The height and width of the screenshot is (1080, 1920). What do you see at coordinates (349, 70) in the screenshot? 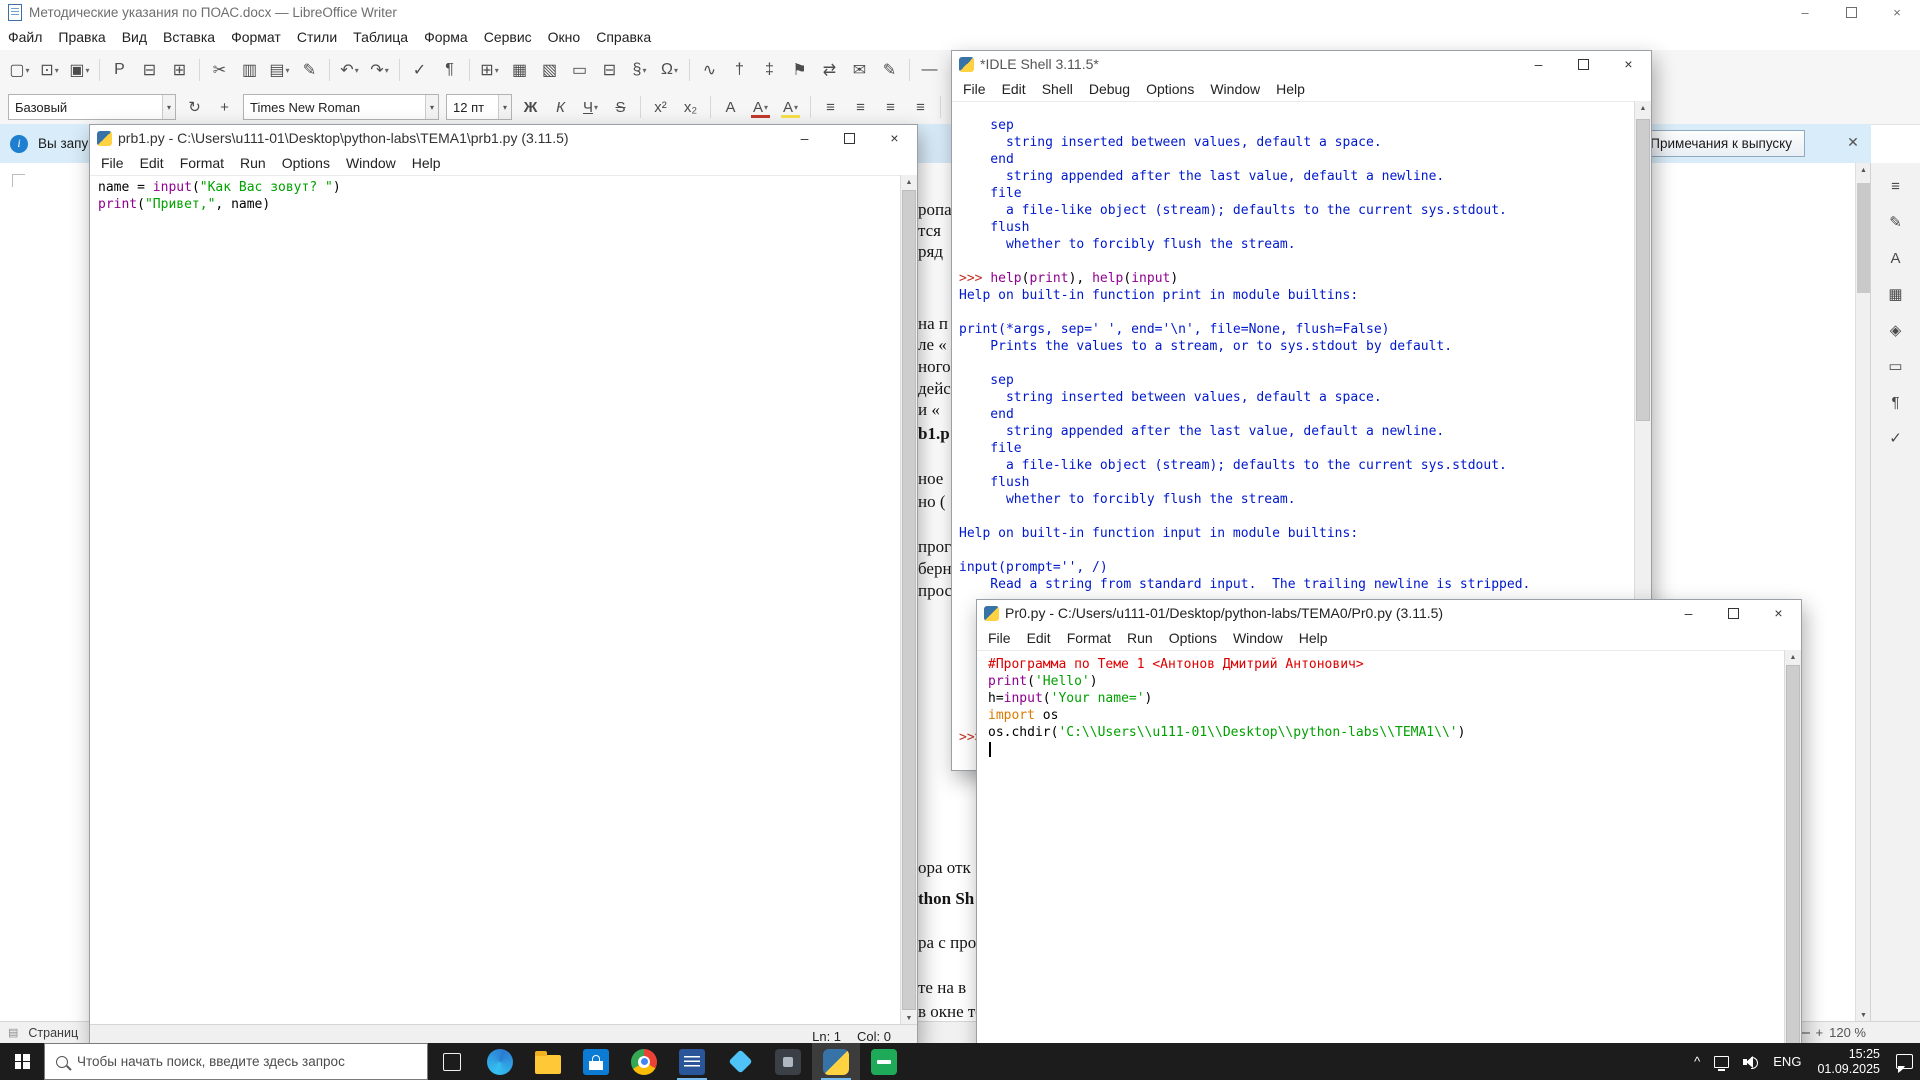
I see `undo-icon: ↶ ▾` at bounding box center [349, 70].